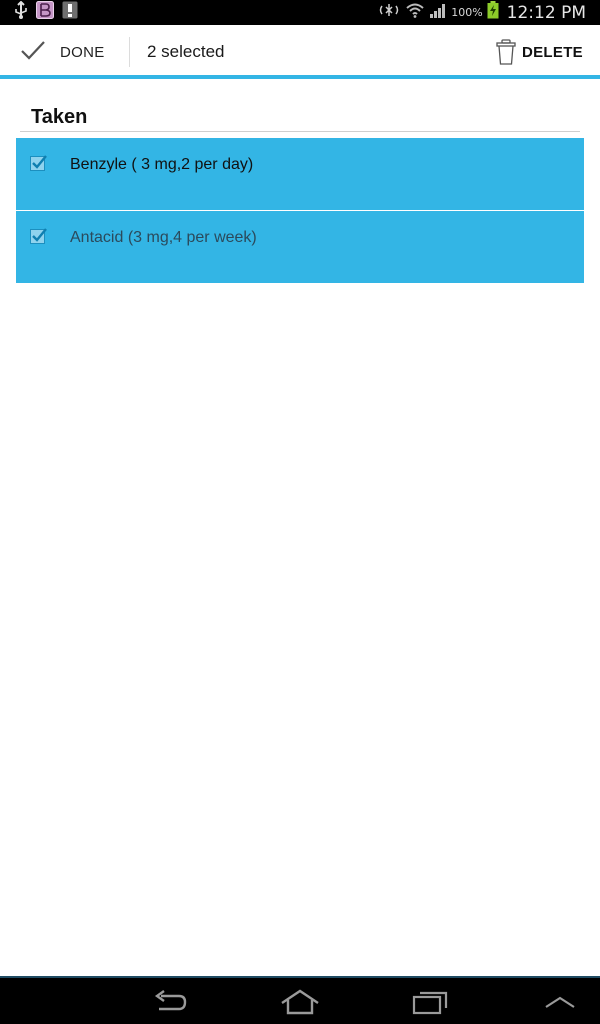 This screenshot has height=1024, width=600. What do you see at coordinates (300, 12) in the screenshot?
I see `status-bar: 100% 12:12 PM` at bounding box center [300, 12].